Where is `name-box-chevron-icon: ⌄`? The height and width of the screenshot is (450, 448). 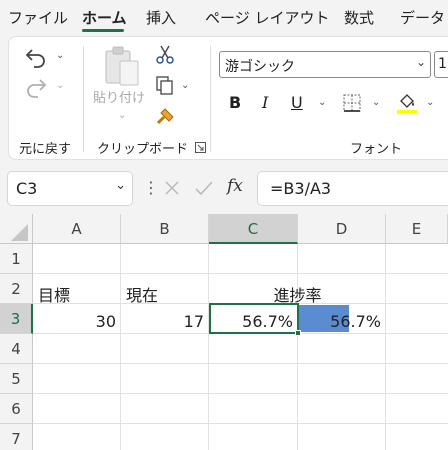
name-box-chevron-icon: ⌄ is located at coordinates (120, 185).